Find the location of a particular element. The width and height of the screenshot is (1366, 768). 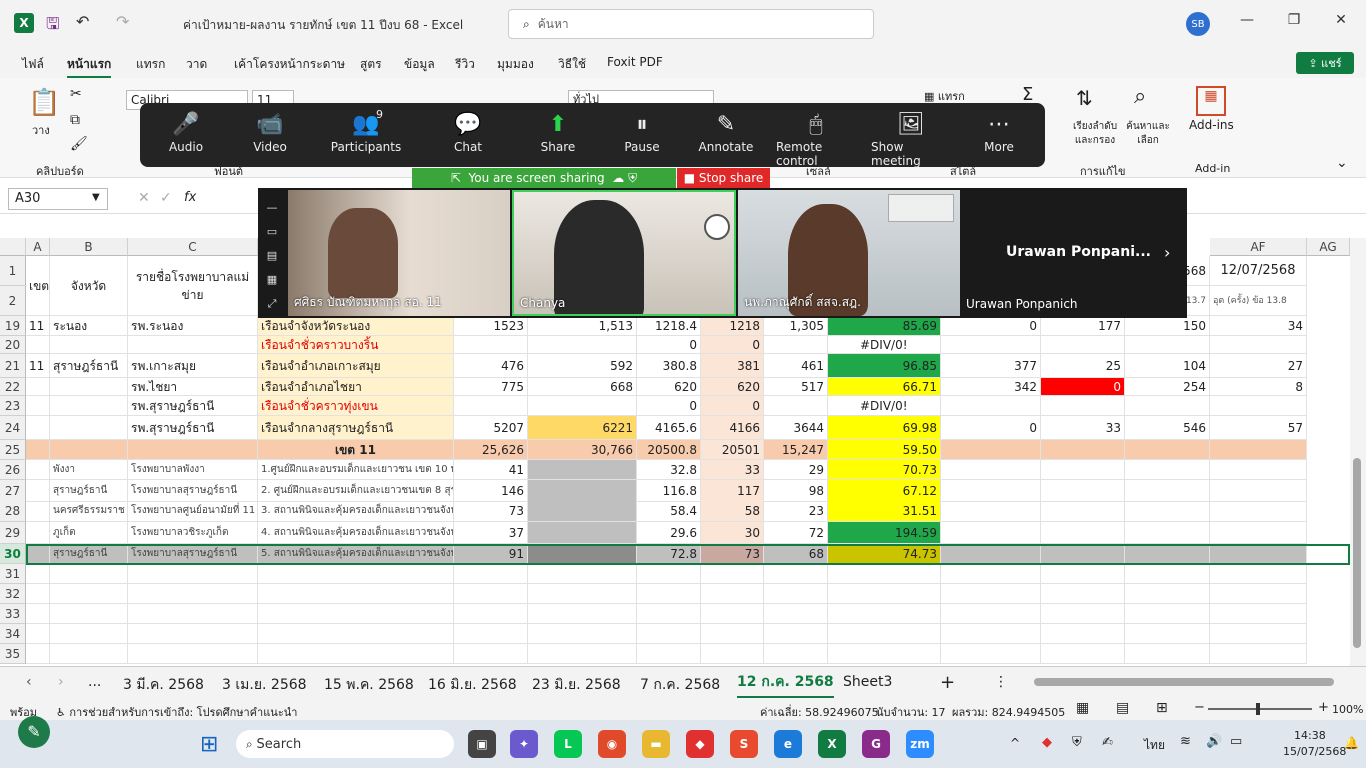

column-header-ag: AG is located at coordinates (1328, 247).